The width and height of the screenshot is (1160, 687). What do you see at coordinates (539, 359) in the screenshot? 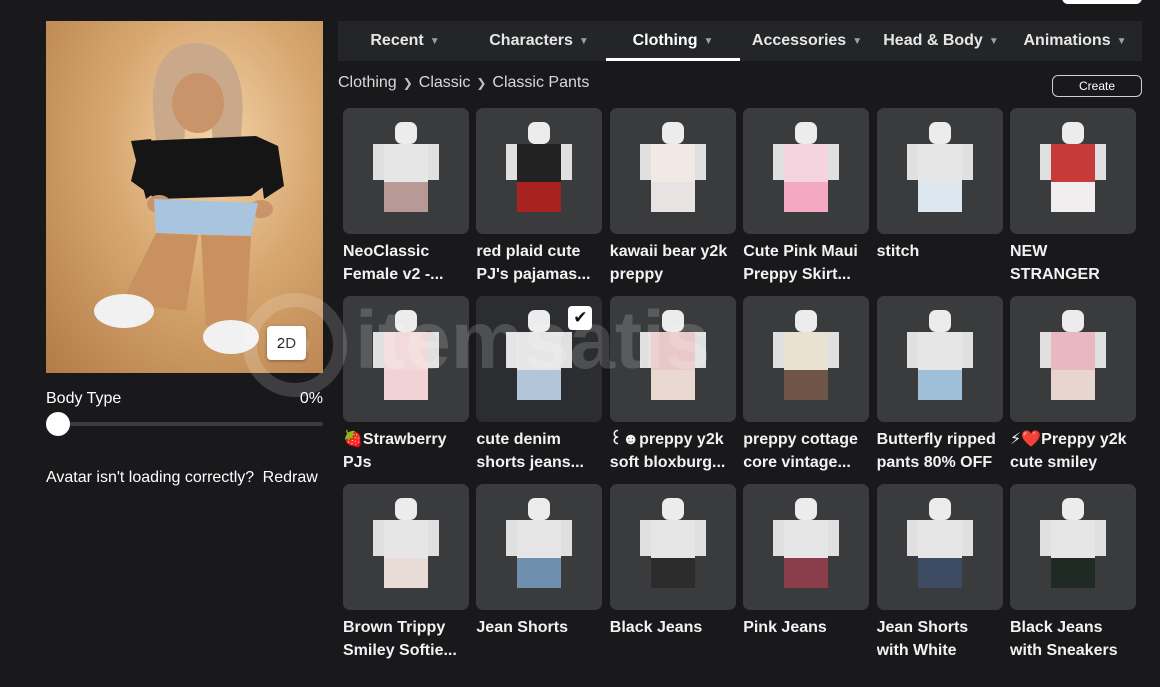
I see `item-thumbnail: ✔` at bounding box center [539, 359].